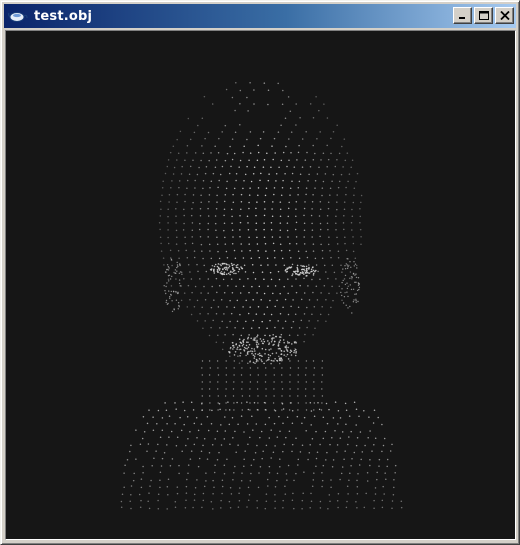  Describe the element at coordinates (483, 15) in the screenshot. I see `maximize-button` at that location.